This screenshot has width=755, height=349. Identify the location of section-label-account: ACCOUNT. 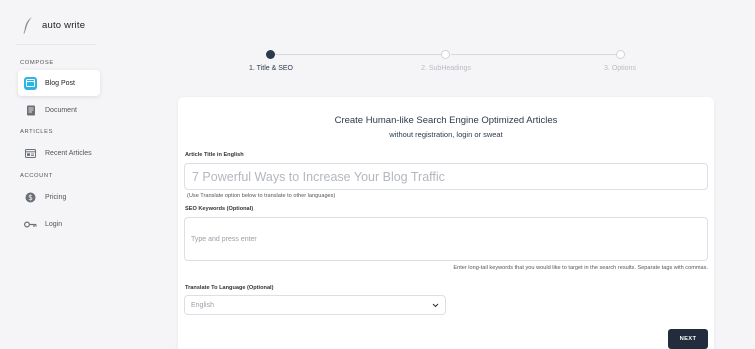
(36, 176).